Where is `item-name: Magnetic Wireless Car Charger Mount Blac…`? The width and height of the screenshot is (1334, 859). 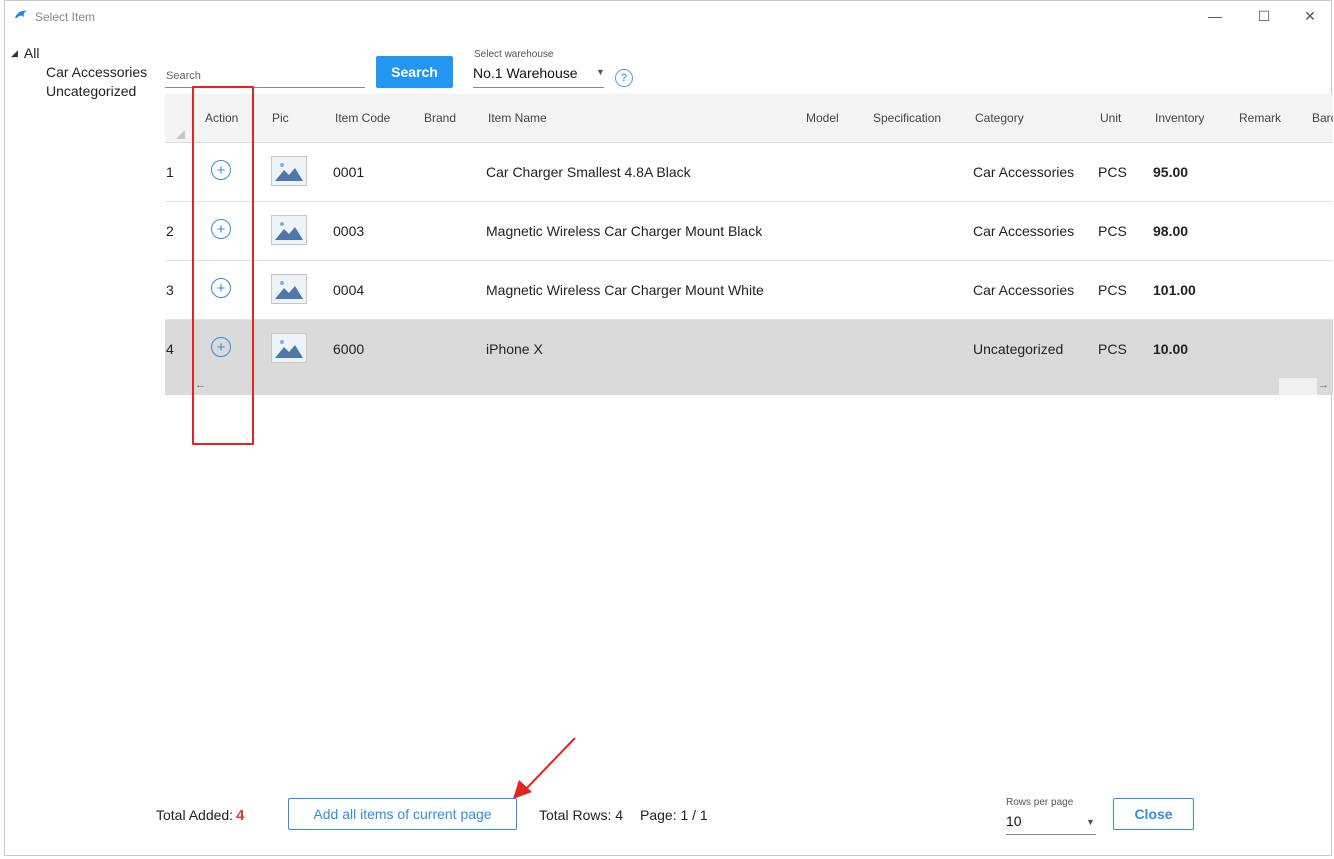 item-name: Magnetic Wireless Car Charger Mount Blac… is located at coordinates (624, 231).